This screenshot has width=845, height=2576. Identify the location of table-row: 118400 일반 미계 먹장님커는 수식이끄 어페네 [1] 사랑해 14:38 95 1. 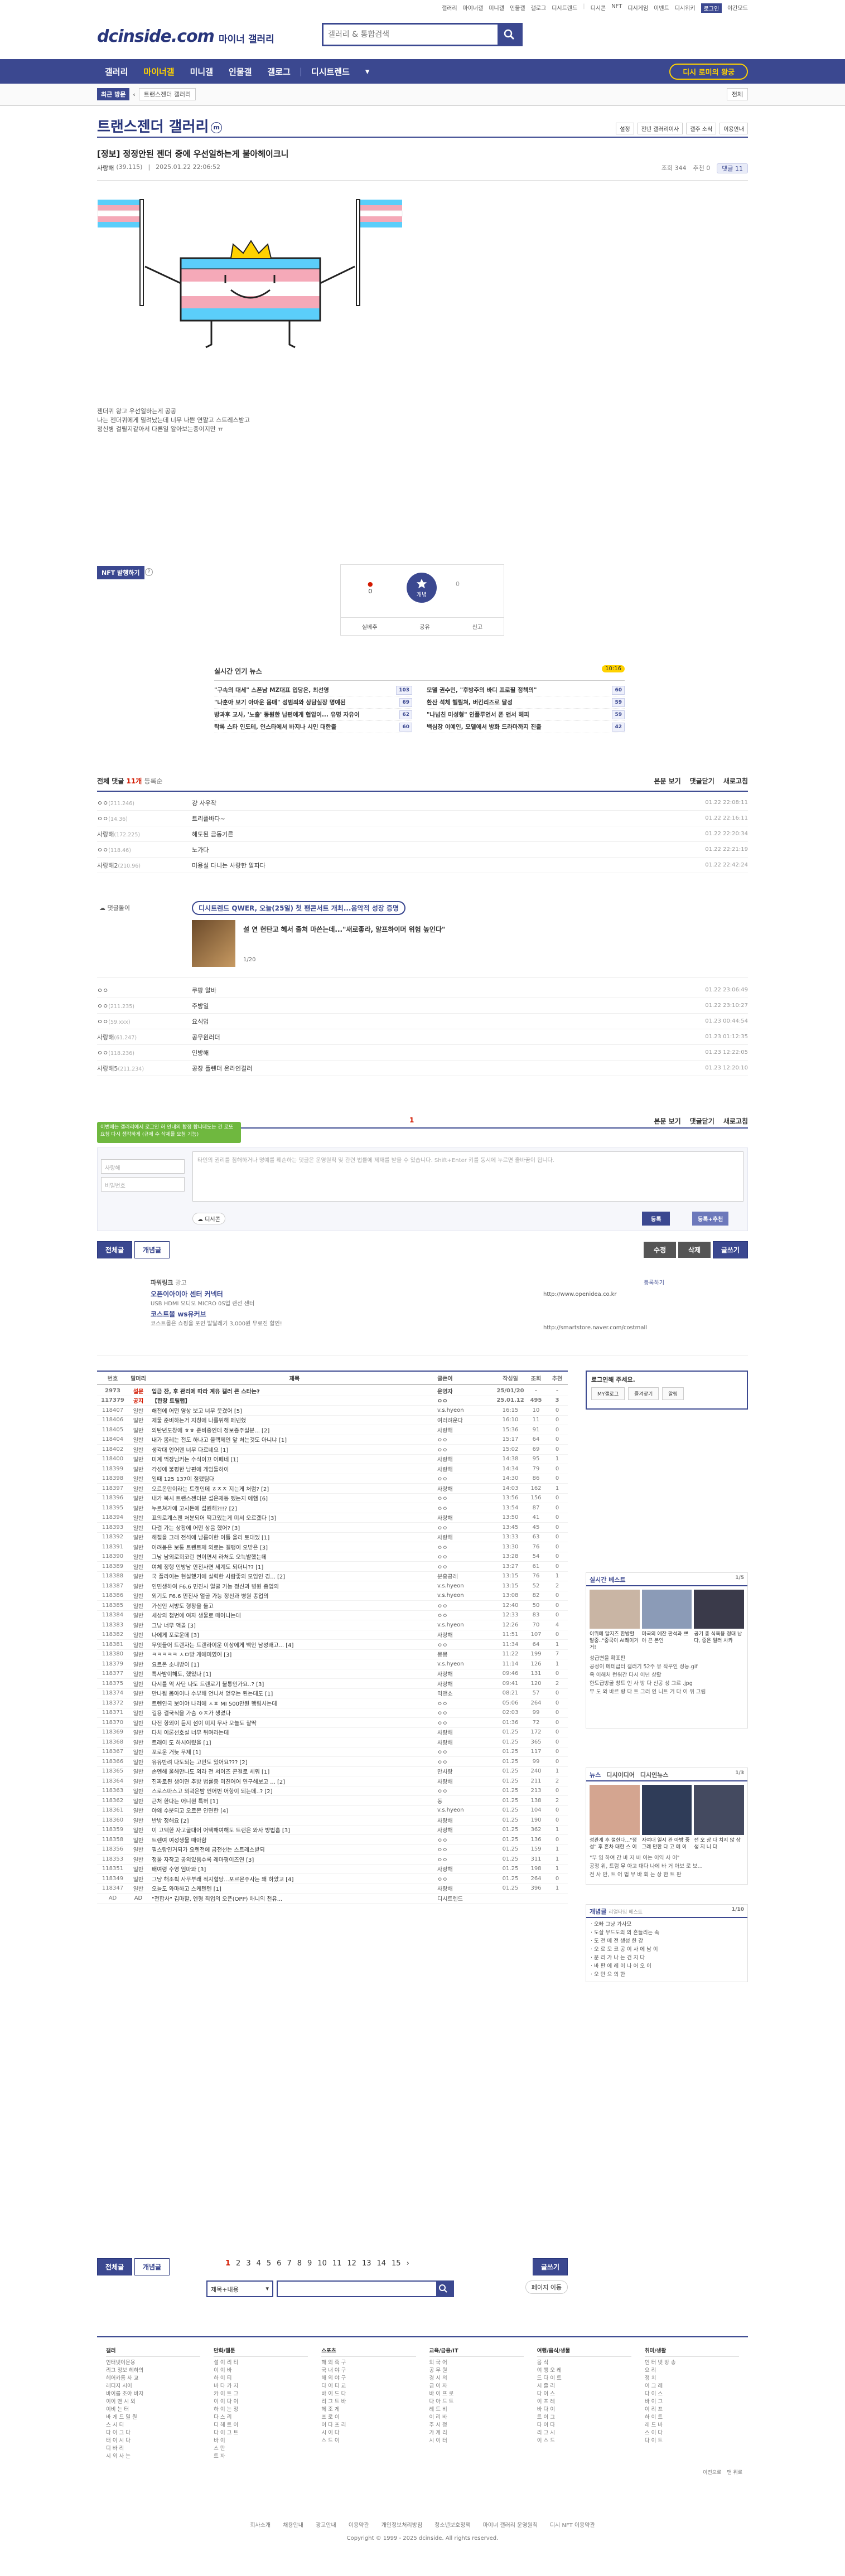
(332, 1460).